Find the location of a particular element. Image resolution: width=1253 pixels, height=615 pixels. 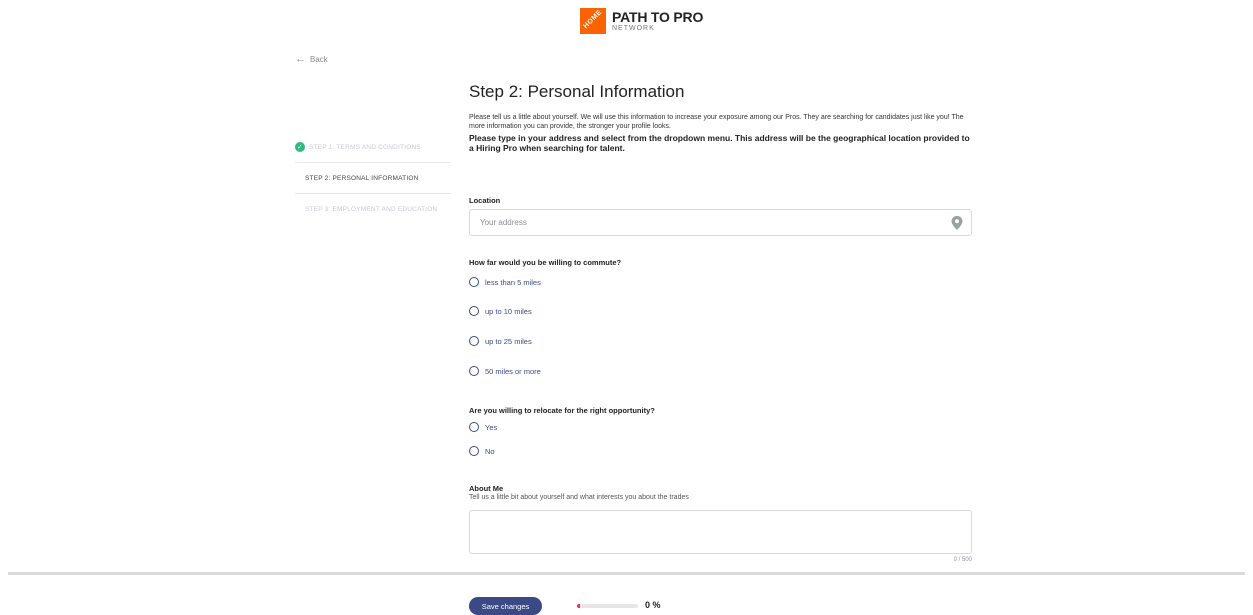

step-label: STEP 2: PERSONAL INFORMATION is located at coordinates (362, 178).